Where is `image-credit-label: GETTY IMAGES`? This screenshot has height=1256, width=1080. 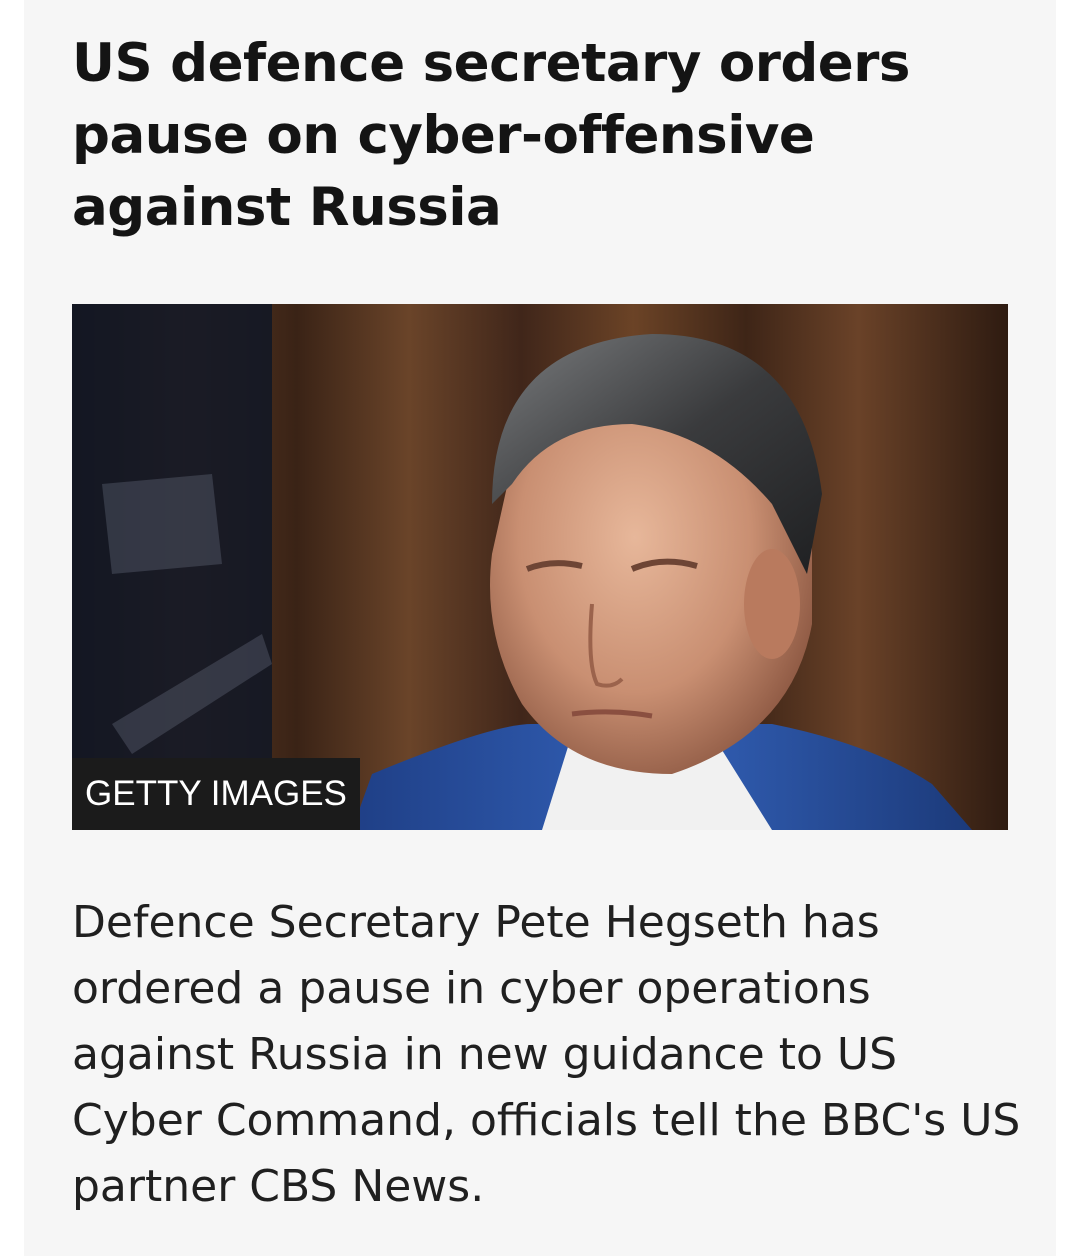
image-credit-label: GETTY IMAGES is located at coordinates (216, 794).